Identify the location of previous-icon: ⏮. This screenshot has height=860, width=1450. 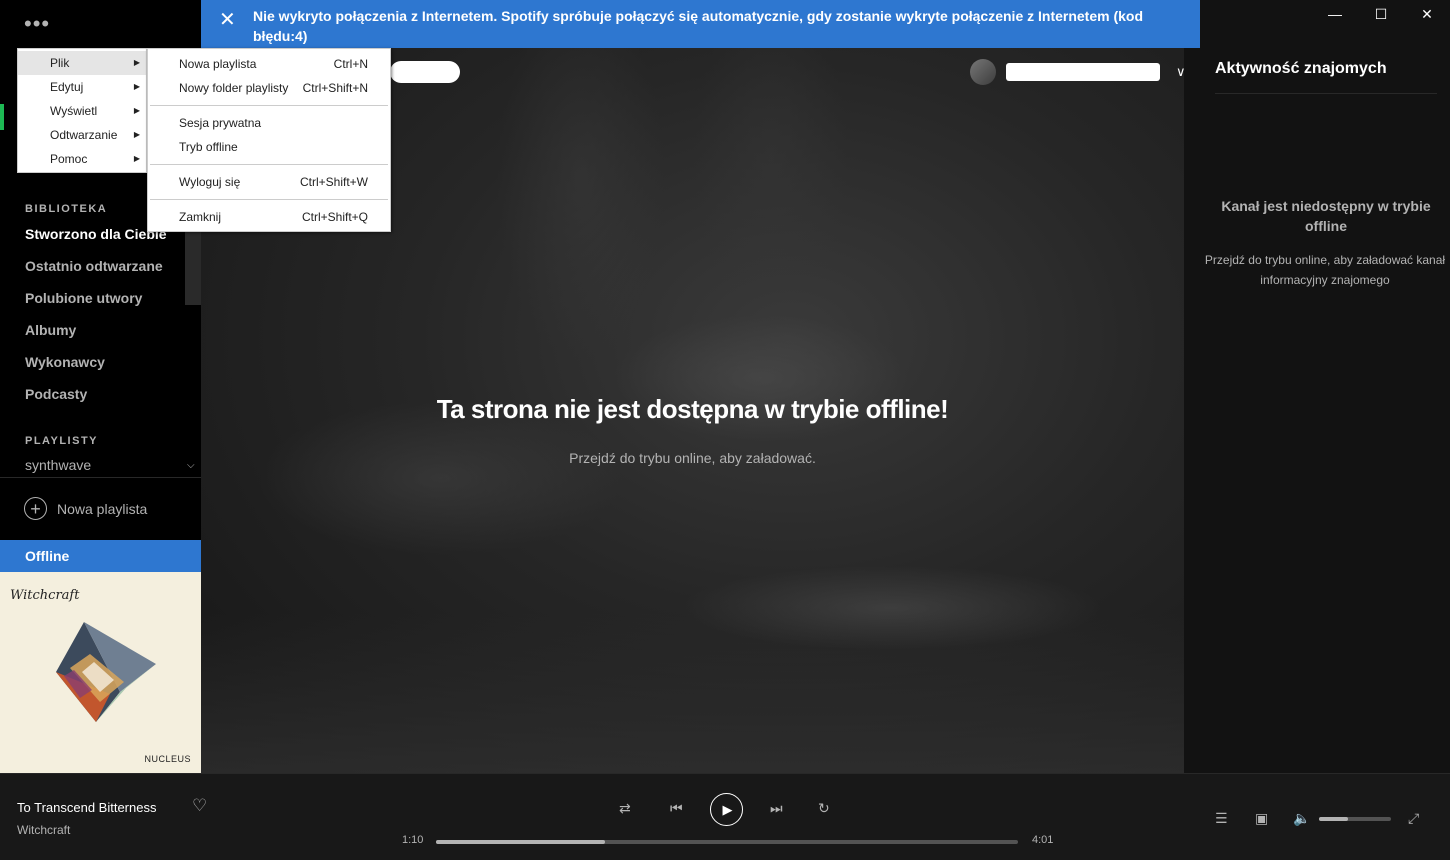
(676, 808).